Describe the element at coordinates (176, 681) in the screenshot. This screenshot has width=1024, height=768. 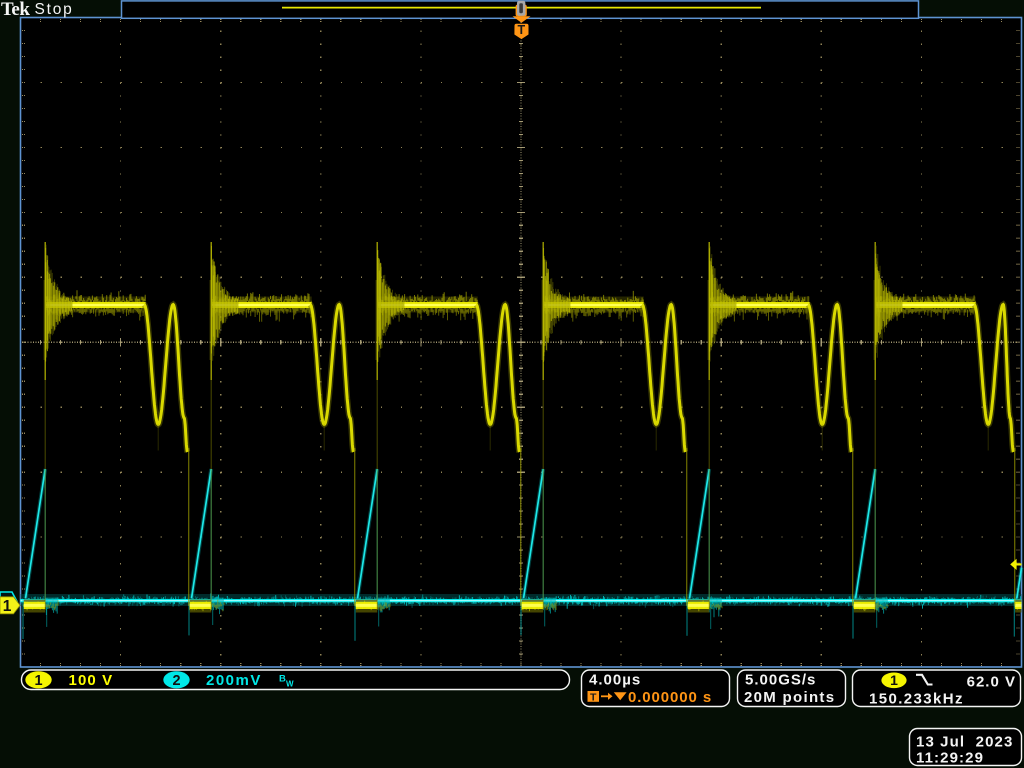
I see `svg-text: 2` at that location.